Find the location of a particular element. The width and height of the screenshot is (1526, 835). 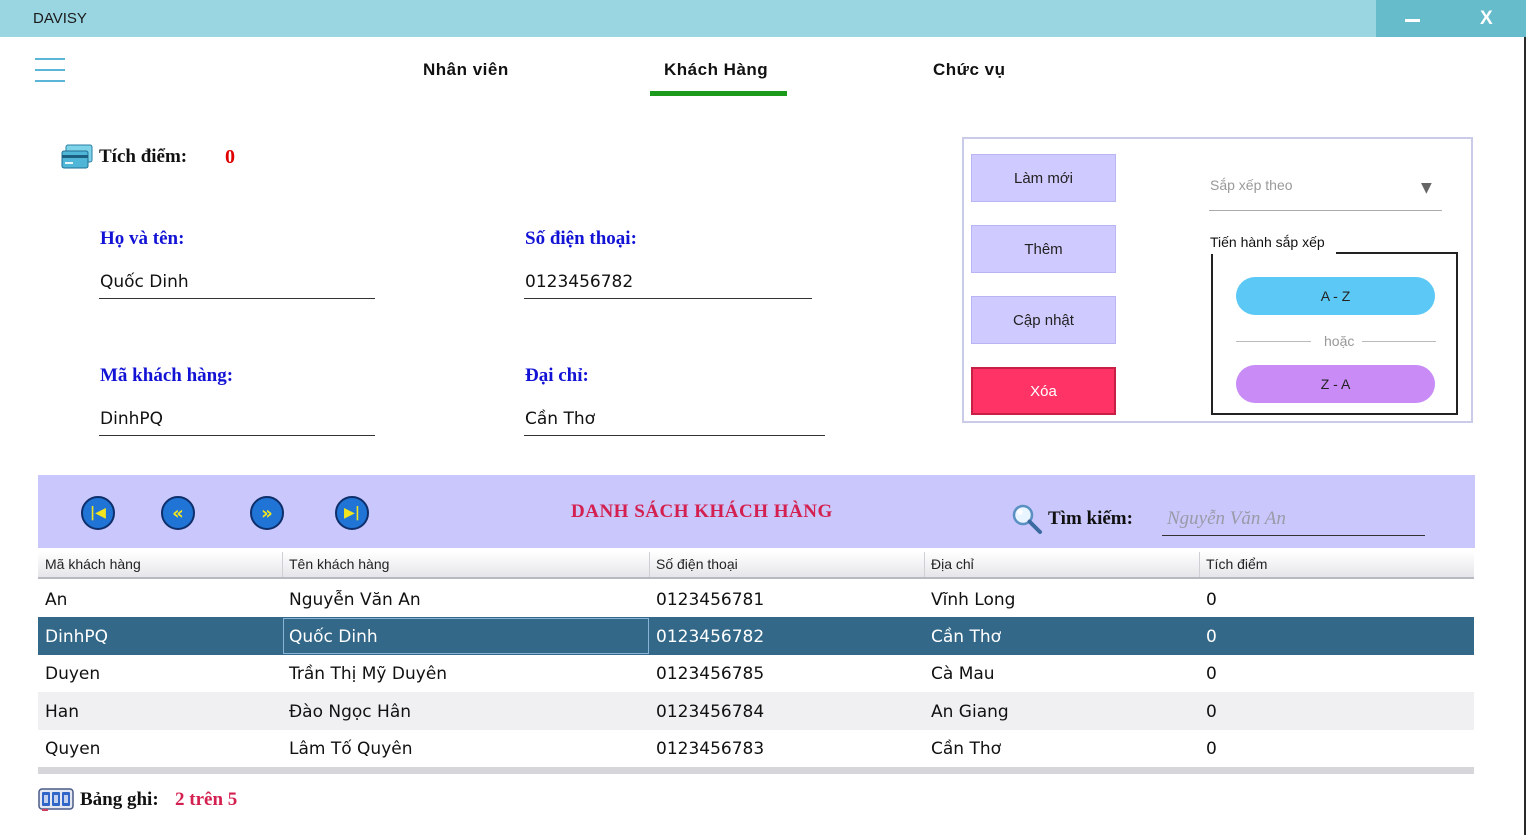

points-label: Tích điểm: is located at coordinates (143, 156).